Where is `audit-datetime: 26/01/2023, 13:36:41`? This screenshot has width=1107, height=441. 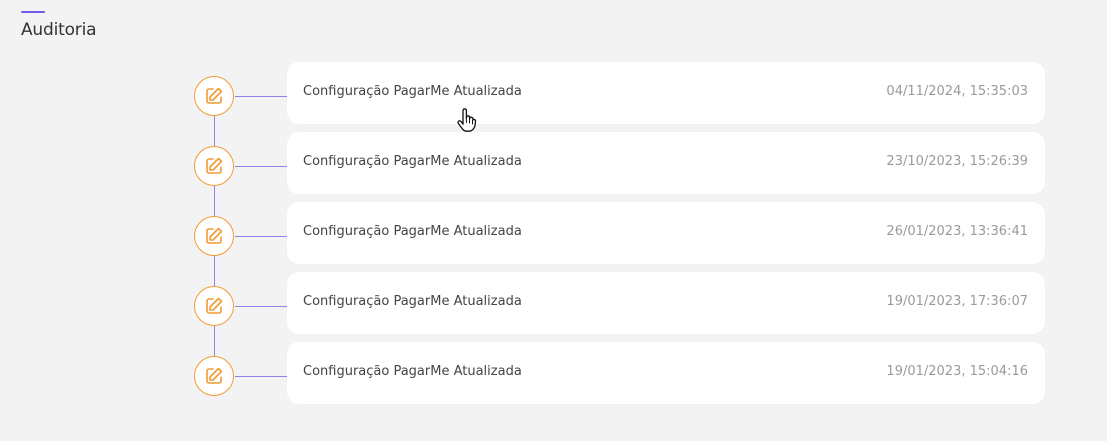 audit-datetime: 26/01/2023, 13:36:41 is located at coordinates (957, 231).